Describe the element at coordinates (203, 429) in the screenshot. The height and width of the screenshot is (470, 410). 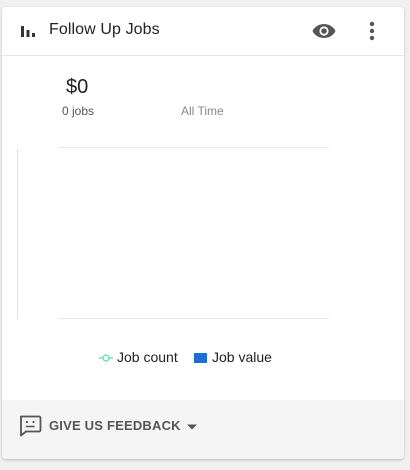
I see `card-footer: GIVE US FEEDBACK` at that location.